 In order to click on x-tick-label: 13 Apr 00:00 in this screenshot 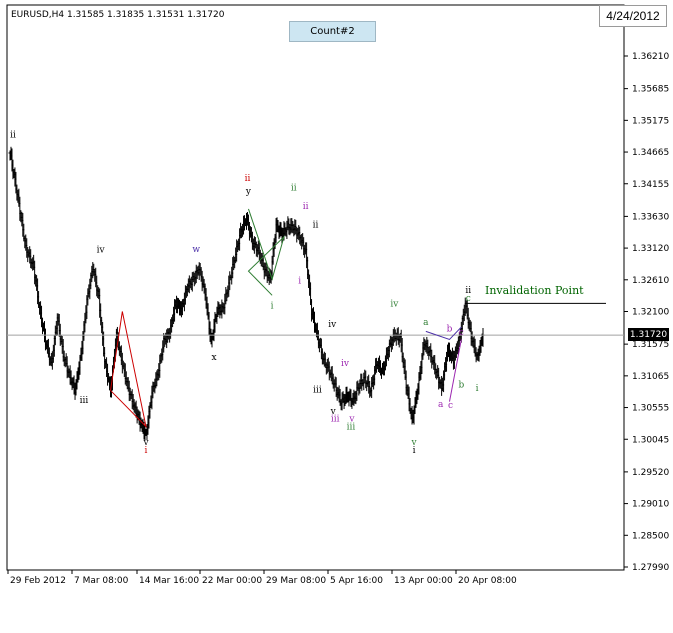, I will do `click(423, 581)`.